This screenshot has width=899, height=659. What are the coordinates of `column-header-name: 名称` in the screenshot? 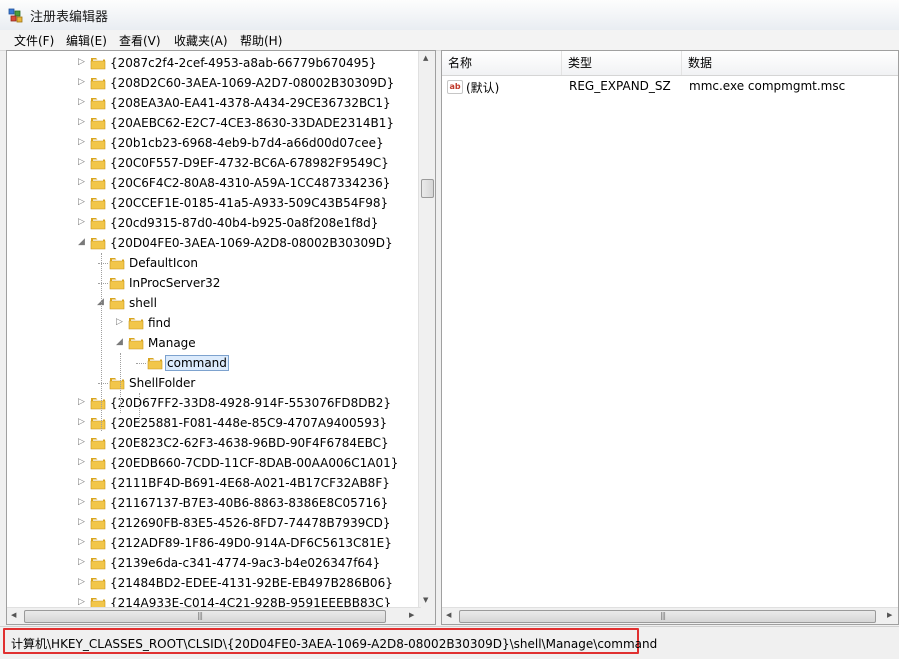 It's located at (502, 63).